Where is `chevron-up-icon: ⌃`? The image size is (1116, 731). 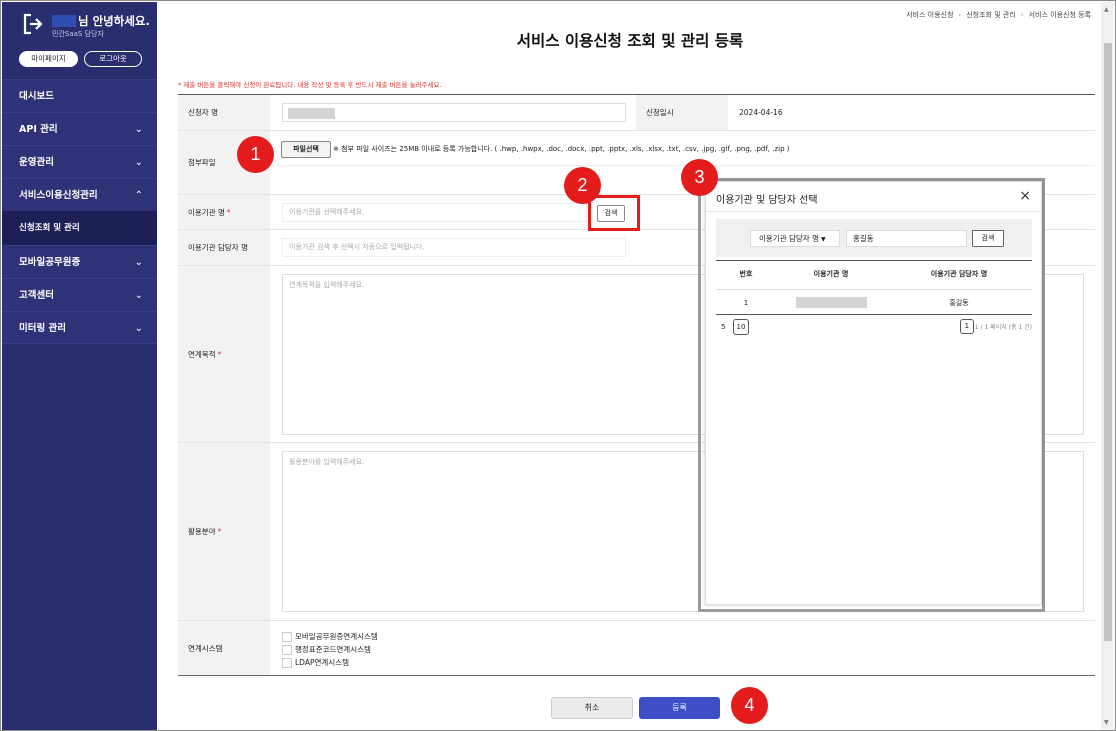 chevron-up-icon: ⌃ is located at coordinates (138, 195).